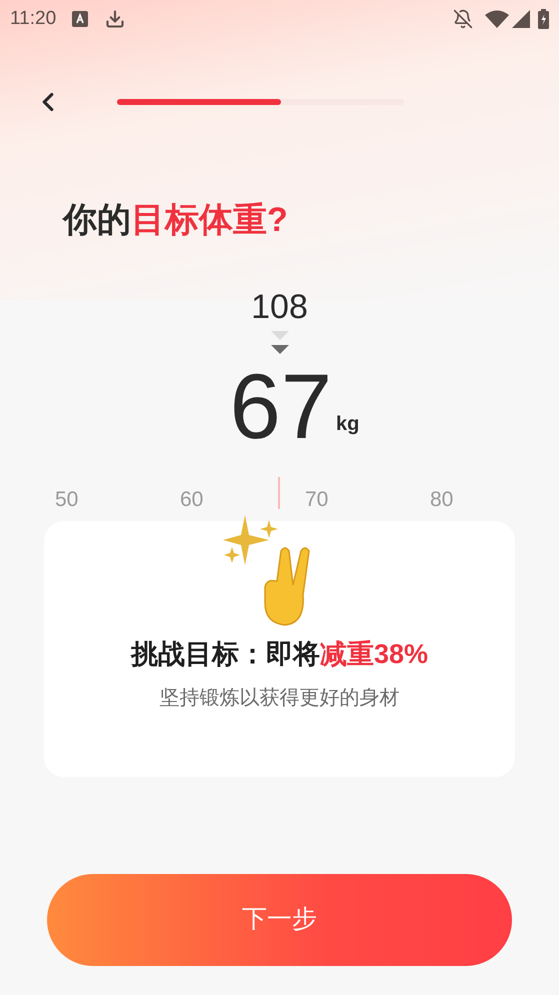  I want to click on keyboard-app-icon, so click(80, 19).